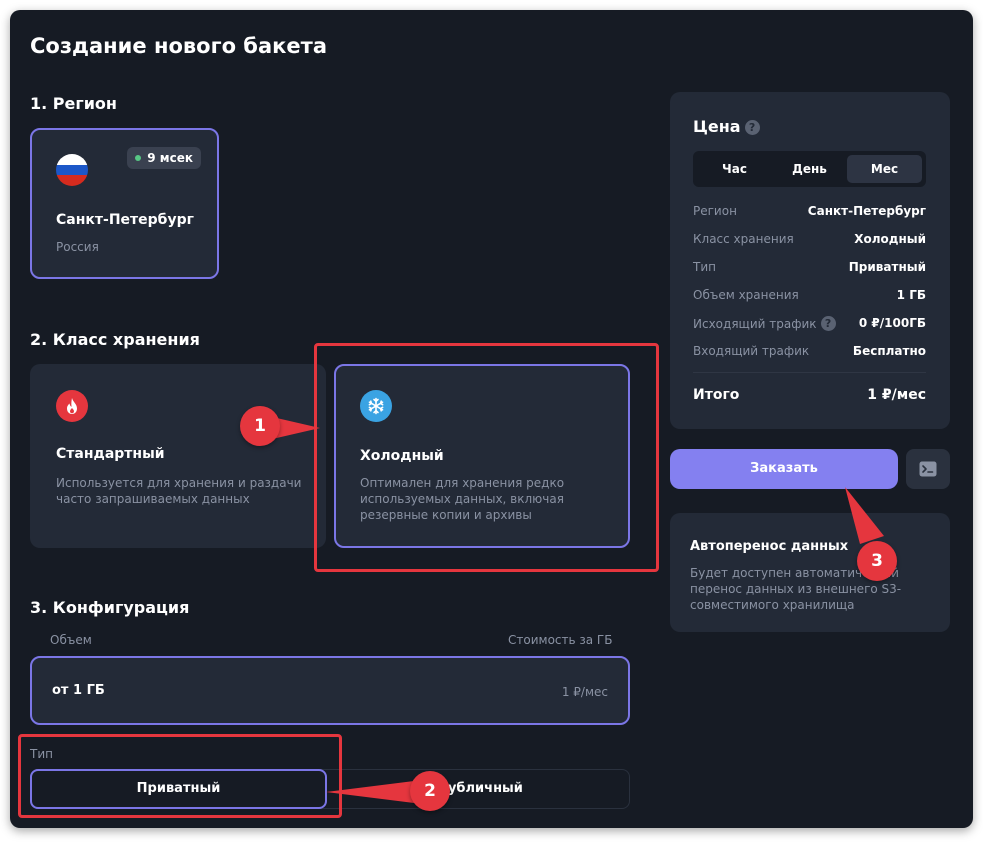 The image size is (983, 846). What do you see at coordinates (430, 791) in the screenshot?
I see `annotation-badge-2: 2` at bounding box center [430, 791].